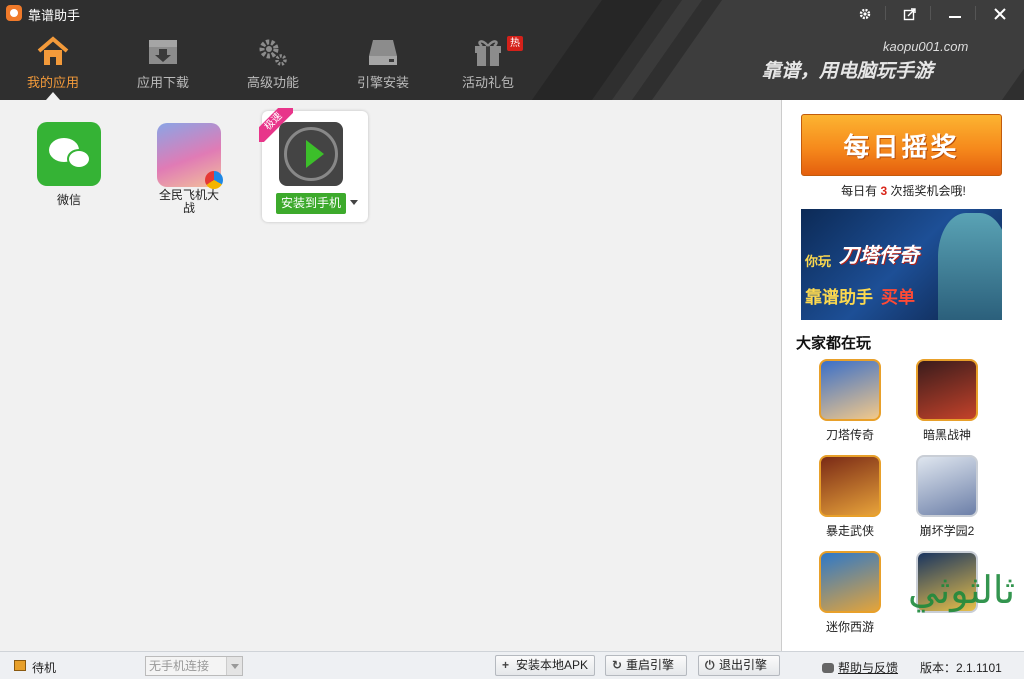 The height and width of the screenshot is (679, 1024). I want to click on status-text: 待机, so click(44, 668).